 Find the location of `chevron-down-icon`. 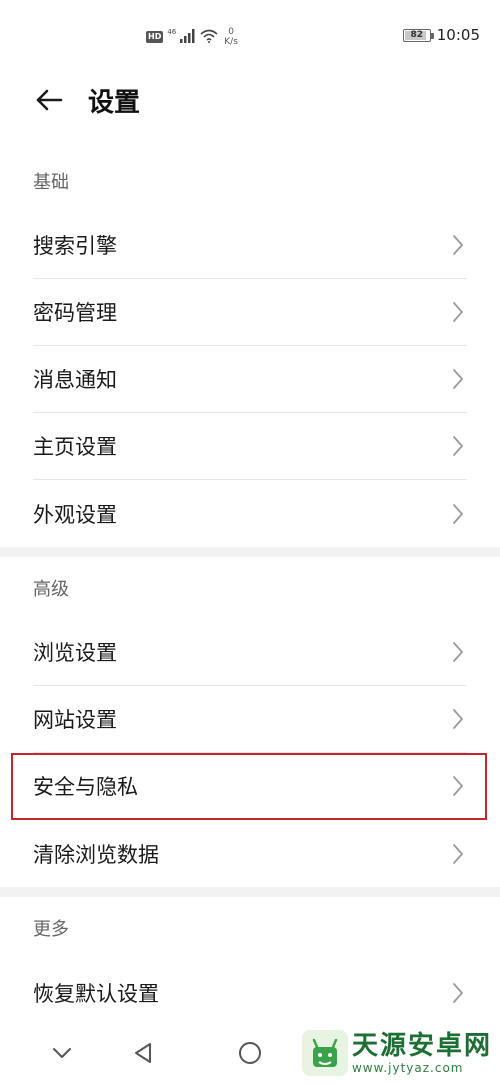

chevron-down-icon is located at coordinates (62, 1053).